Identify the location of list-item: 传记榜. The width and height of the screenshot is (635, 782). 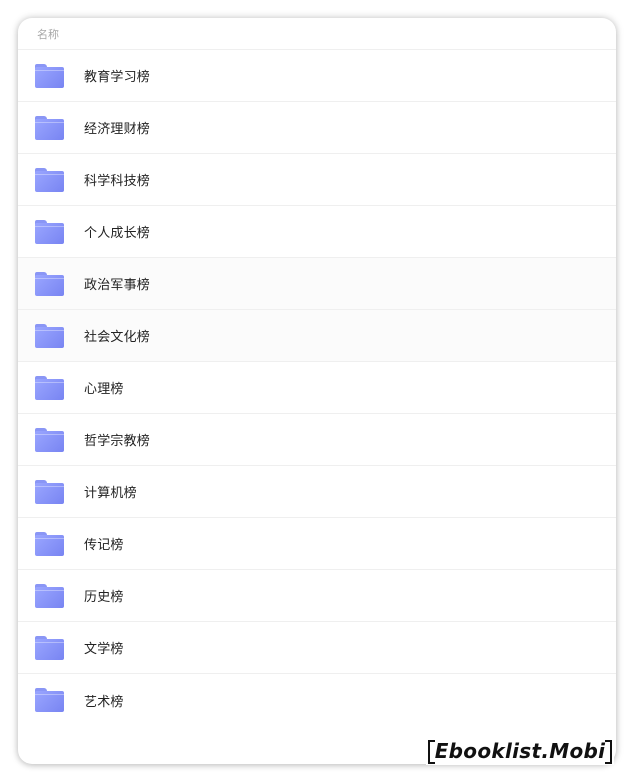
(317, 544).